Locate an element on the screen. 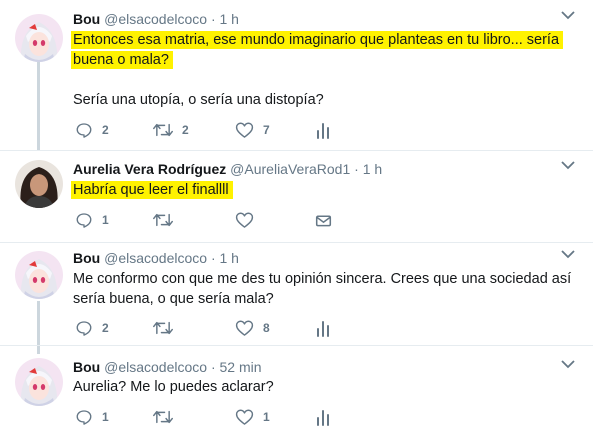 The height and width of the screenshot is (437, 593). direct-message-button is located at coordinates (323, 220).